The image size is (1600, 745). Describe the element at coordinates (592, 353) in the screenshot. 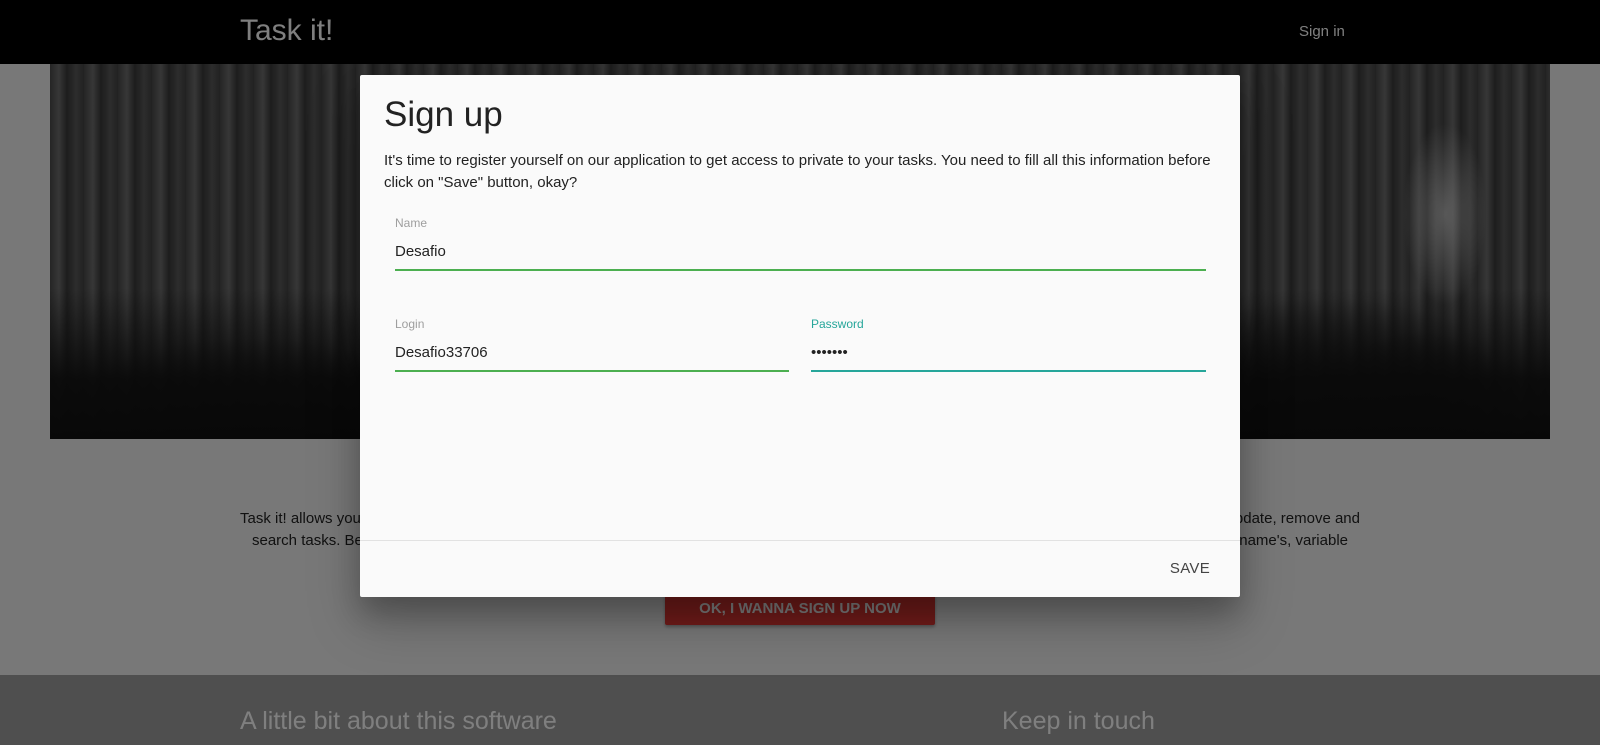

I see `login-input` at that location.